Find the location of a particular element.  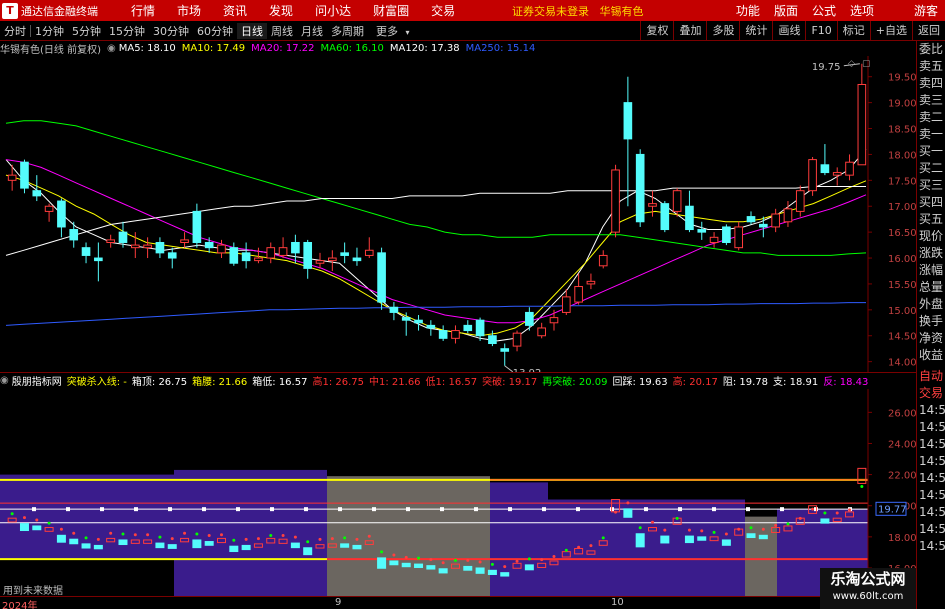

login-notice: 证券交易未登录 华锡有色 is located at coordinates (578, 11).